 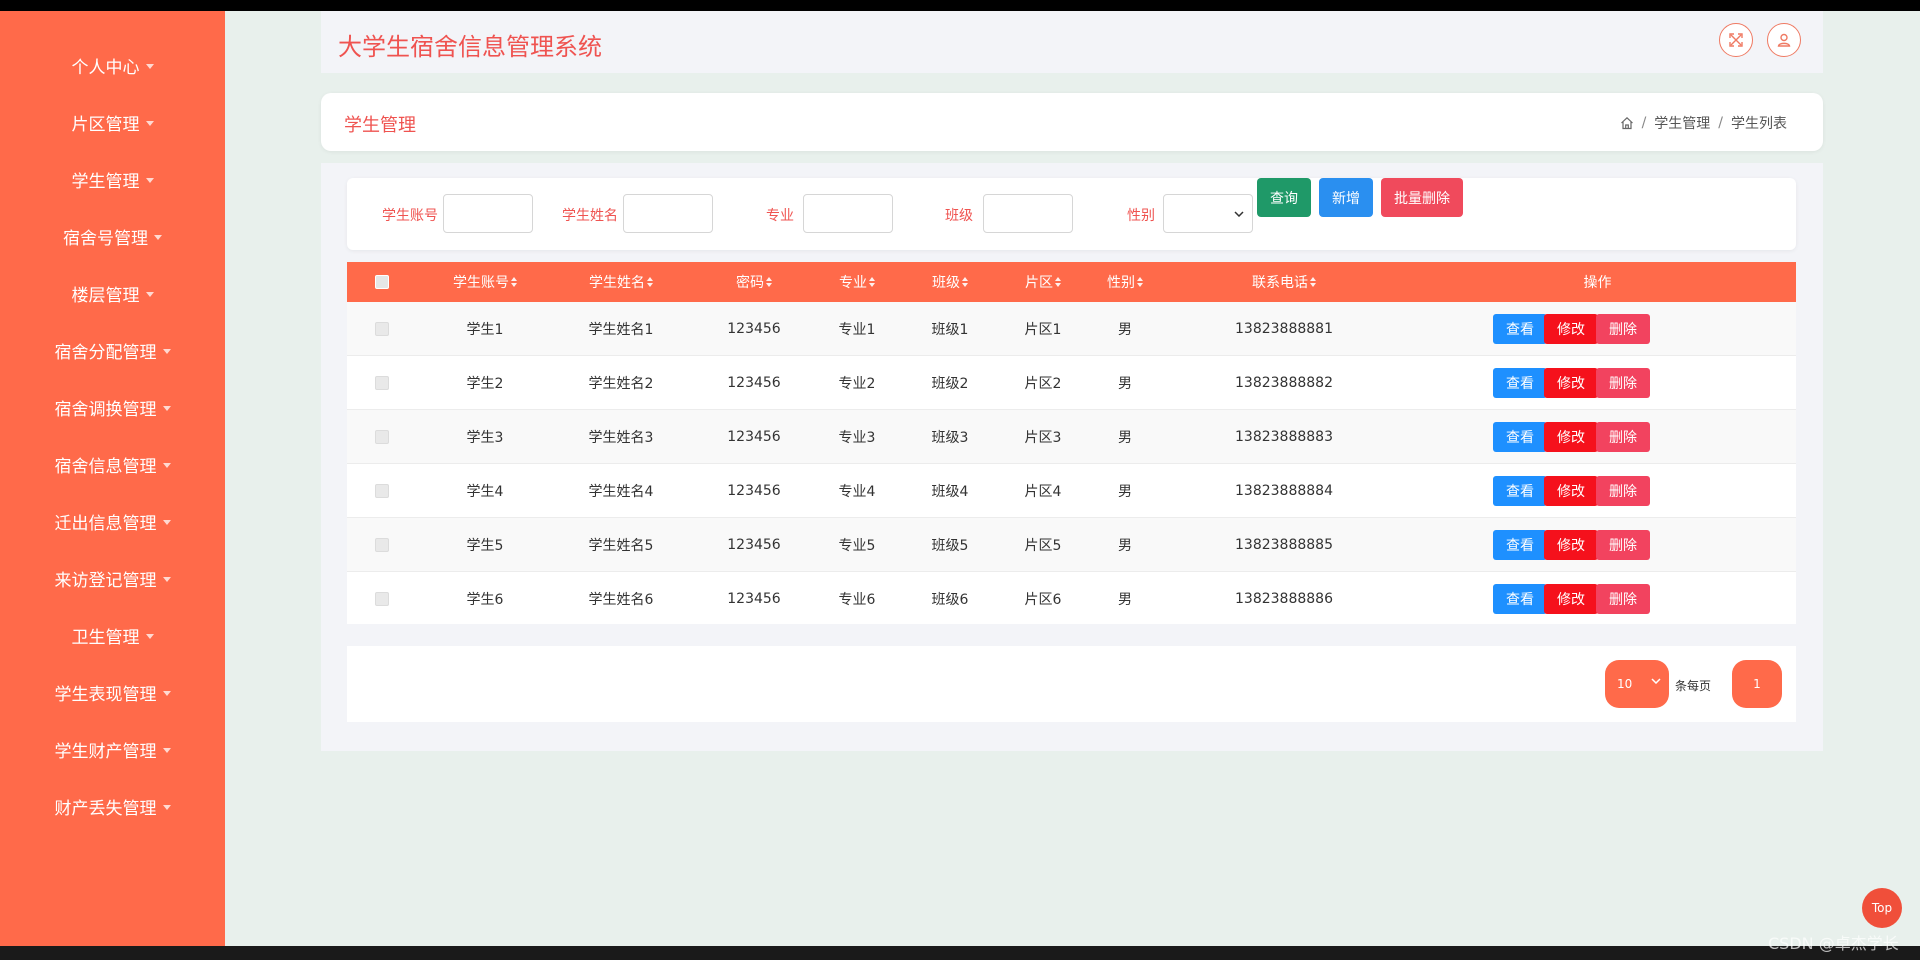 I want to click on sidebar-item: 楼层管理, so click(x=112, y=293).